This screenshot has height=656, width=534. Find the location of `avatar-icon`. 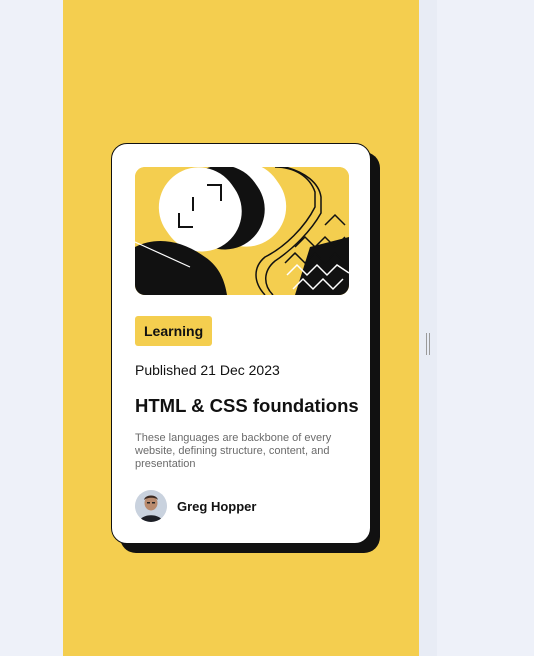

avatar-icon is located at coordinates (151, 506).